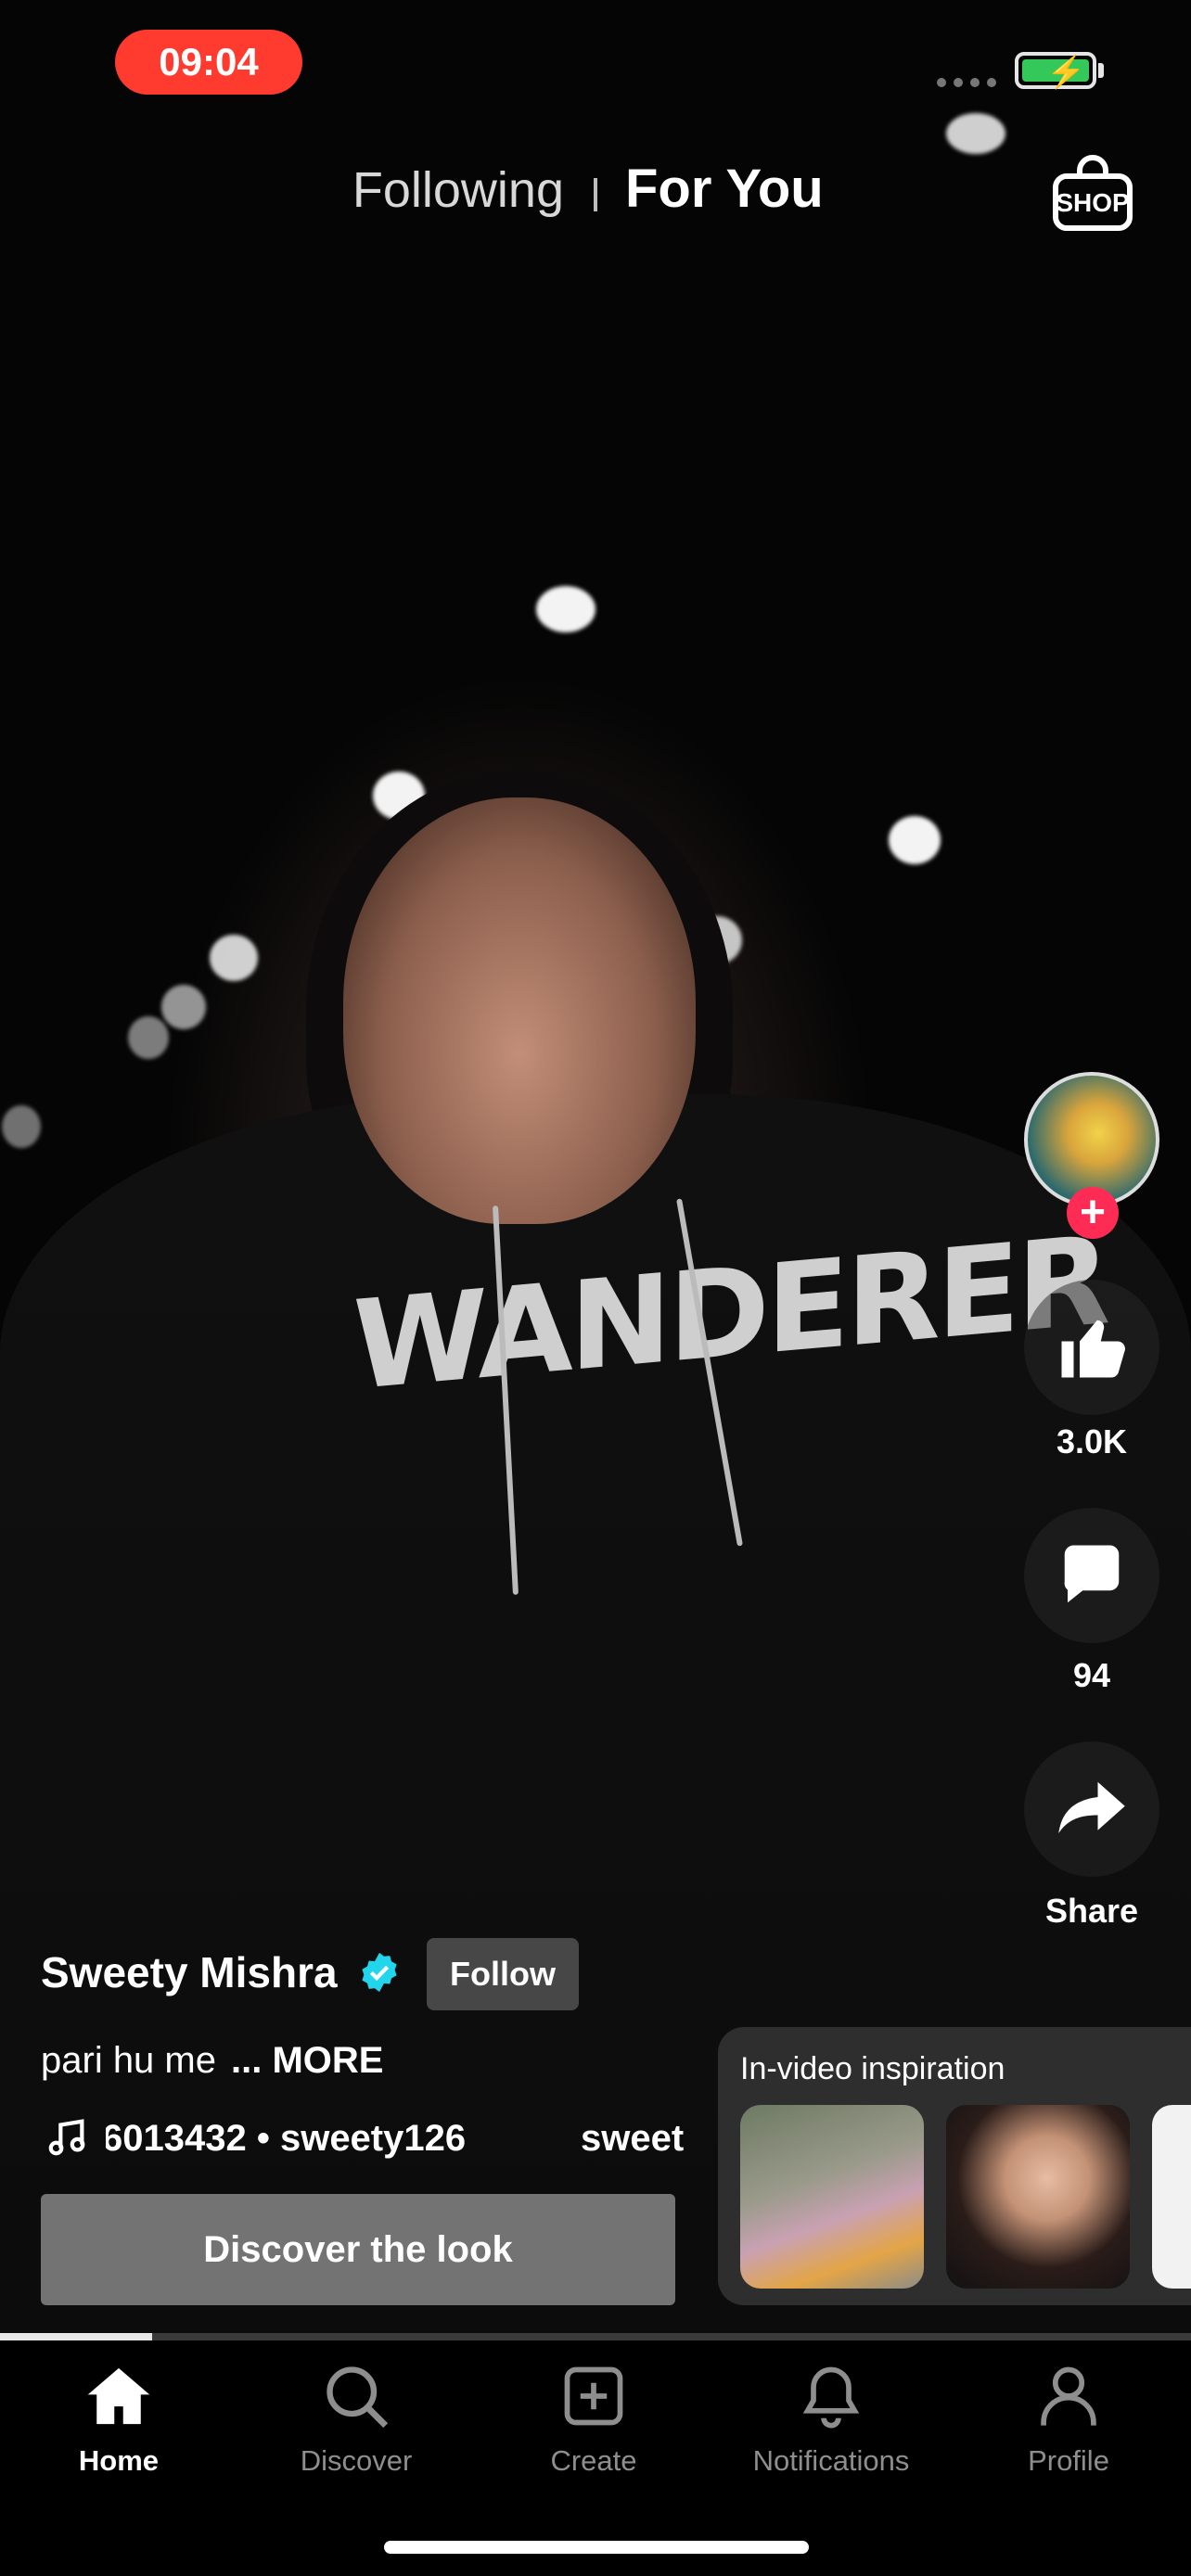 The image size is (1191, 2576). I want to click on in-video-inspiration-card: In-video inspiration, so click(955, 2166).